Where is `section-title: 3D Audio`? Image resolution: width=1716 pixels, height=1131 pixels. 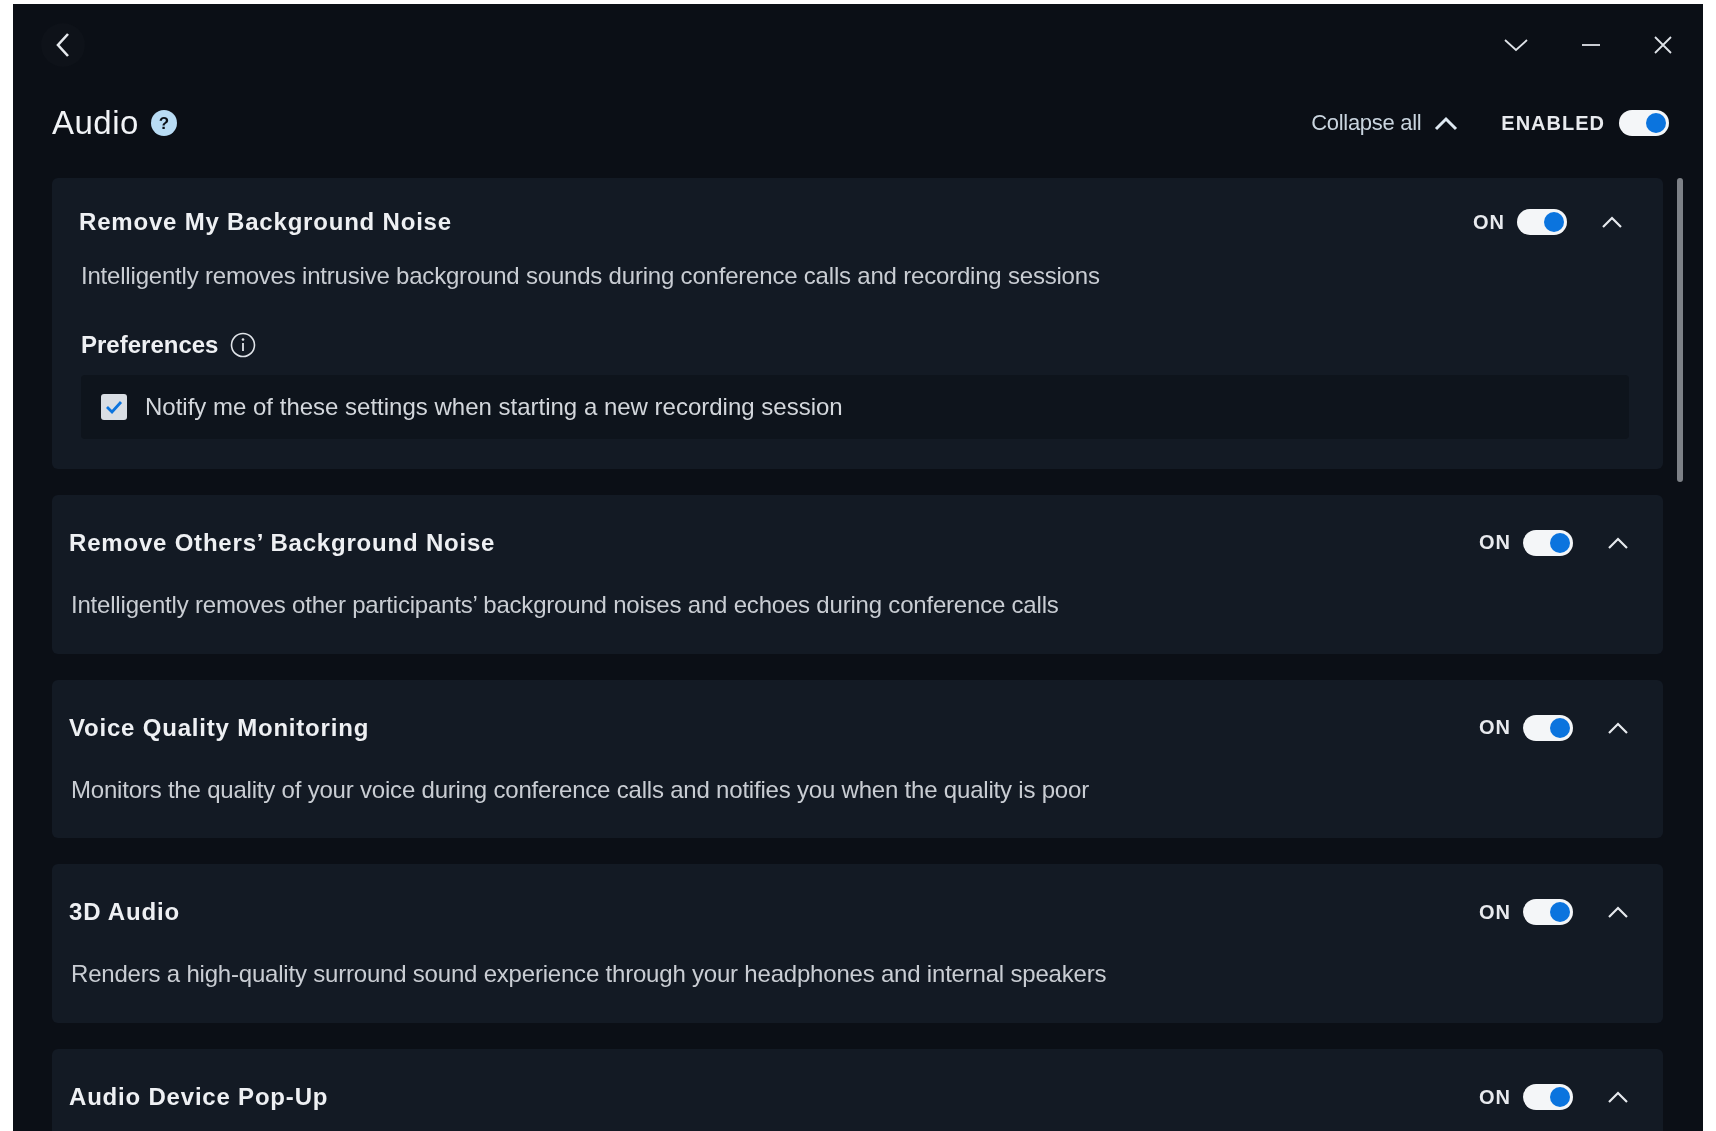 section-title: 3D Audio is located at coordinates (124, 912).